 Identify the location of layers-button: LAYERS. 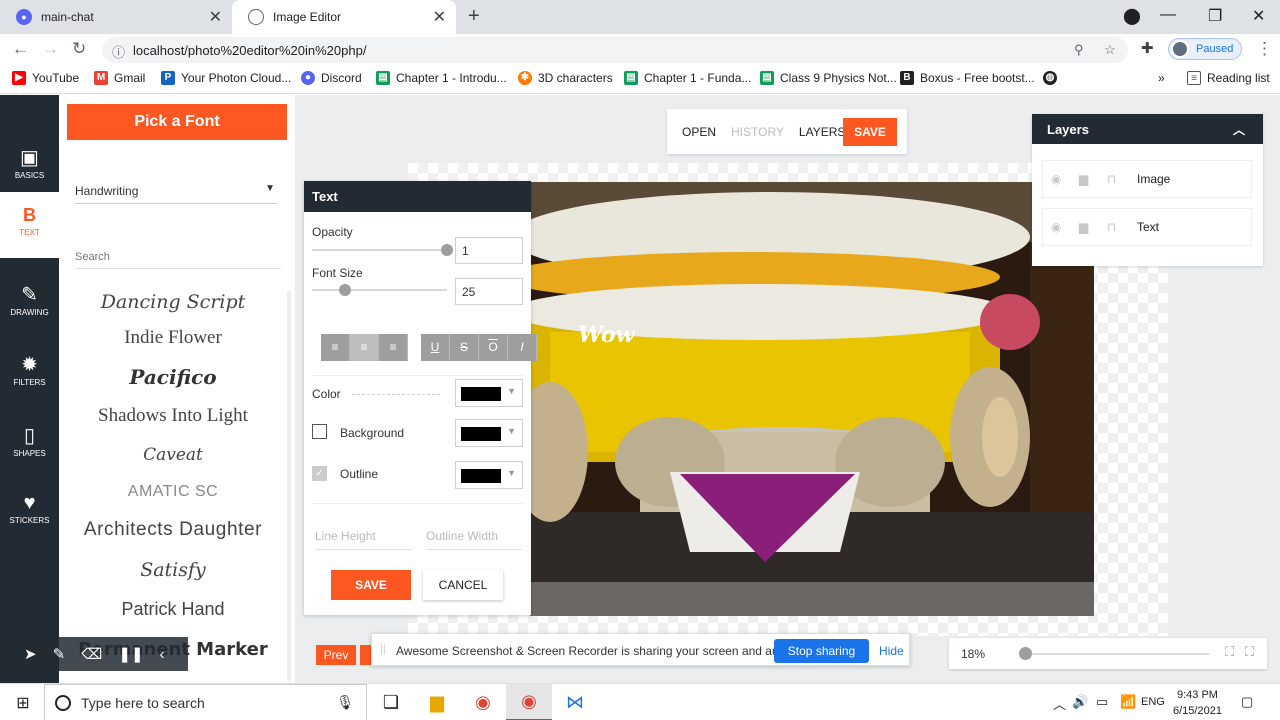
(822, 132).